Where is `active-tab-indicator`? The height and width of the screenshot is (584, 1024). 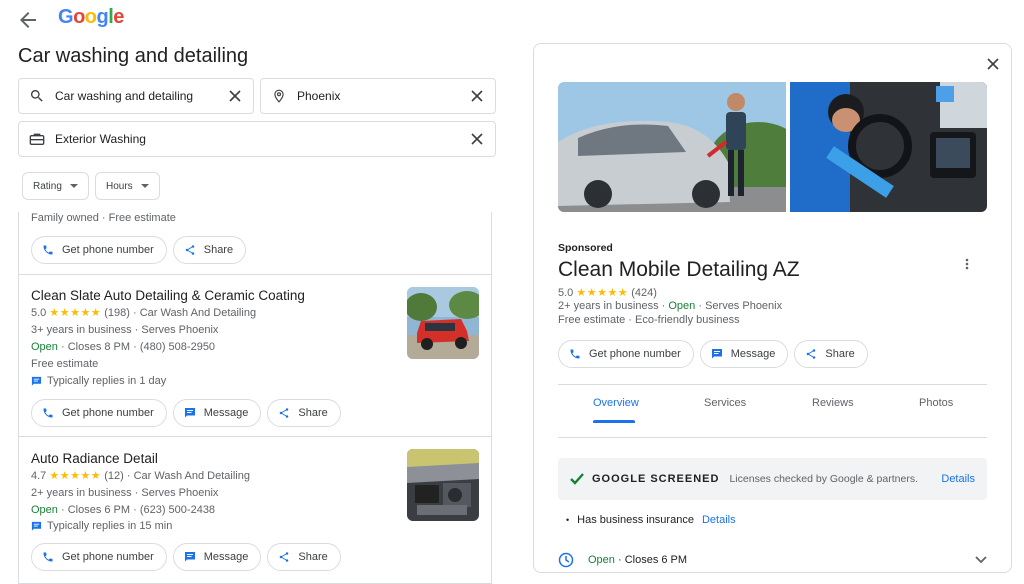 active-tab-indicator is located at coordinates (614, 421).